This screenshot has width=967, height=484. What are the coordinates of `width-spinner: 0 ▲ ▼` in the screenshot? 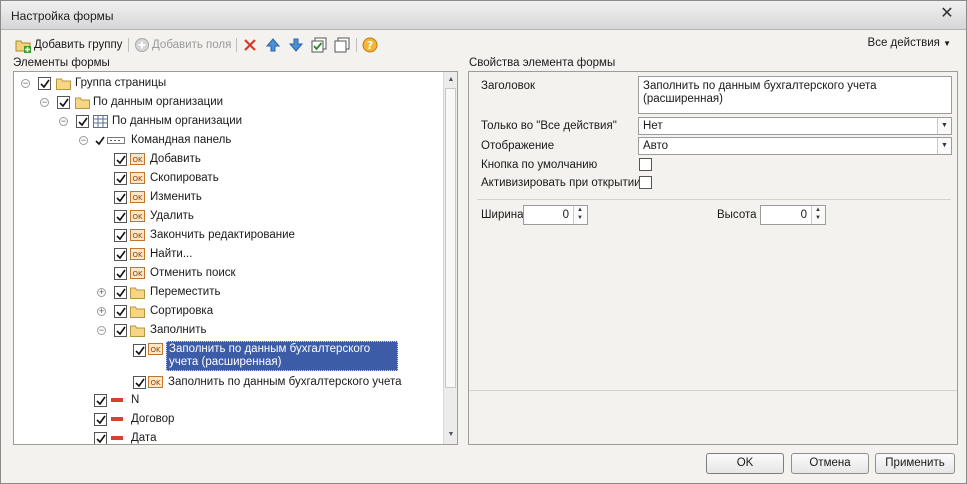 It's located at (555, 215).